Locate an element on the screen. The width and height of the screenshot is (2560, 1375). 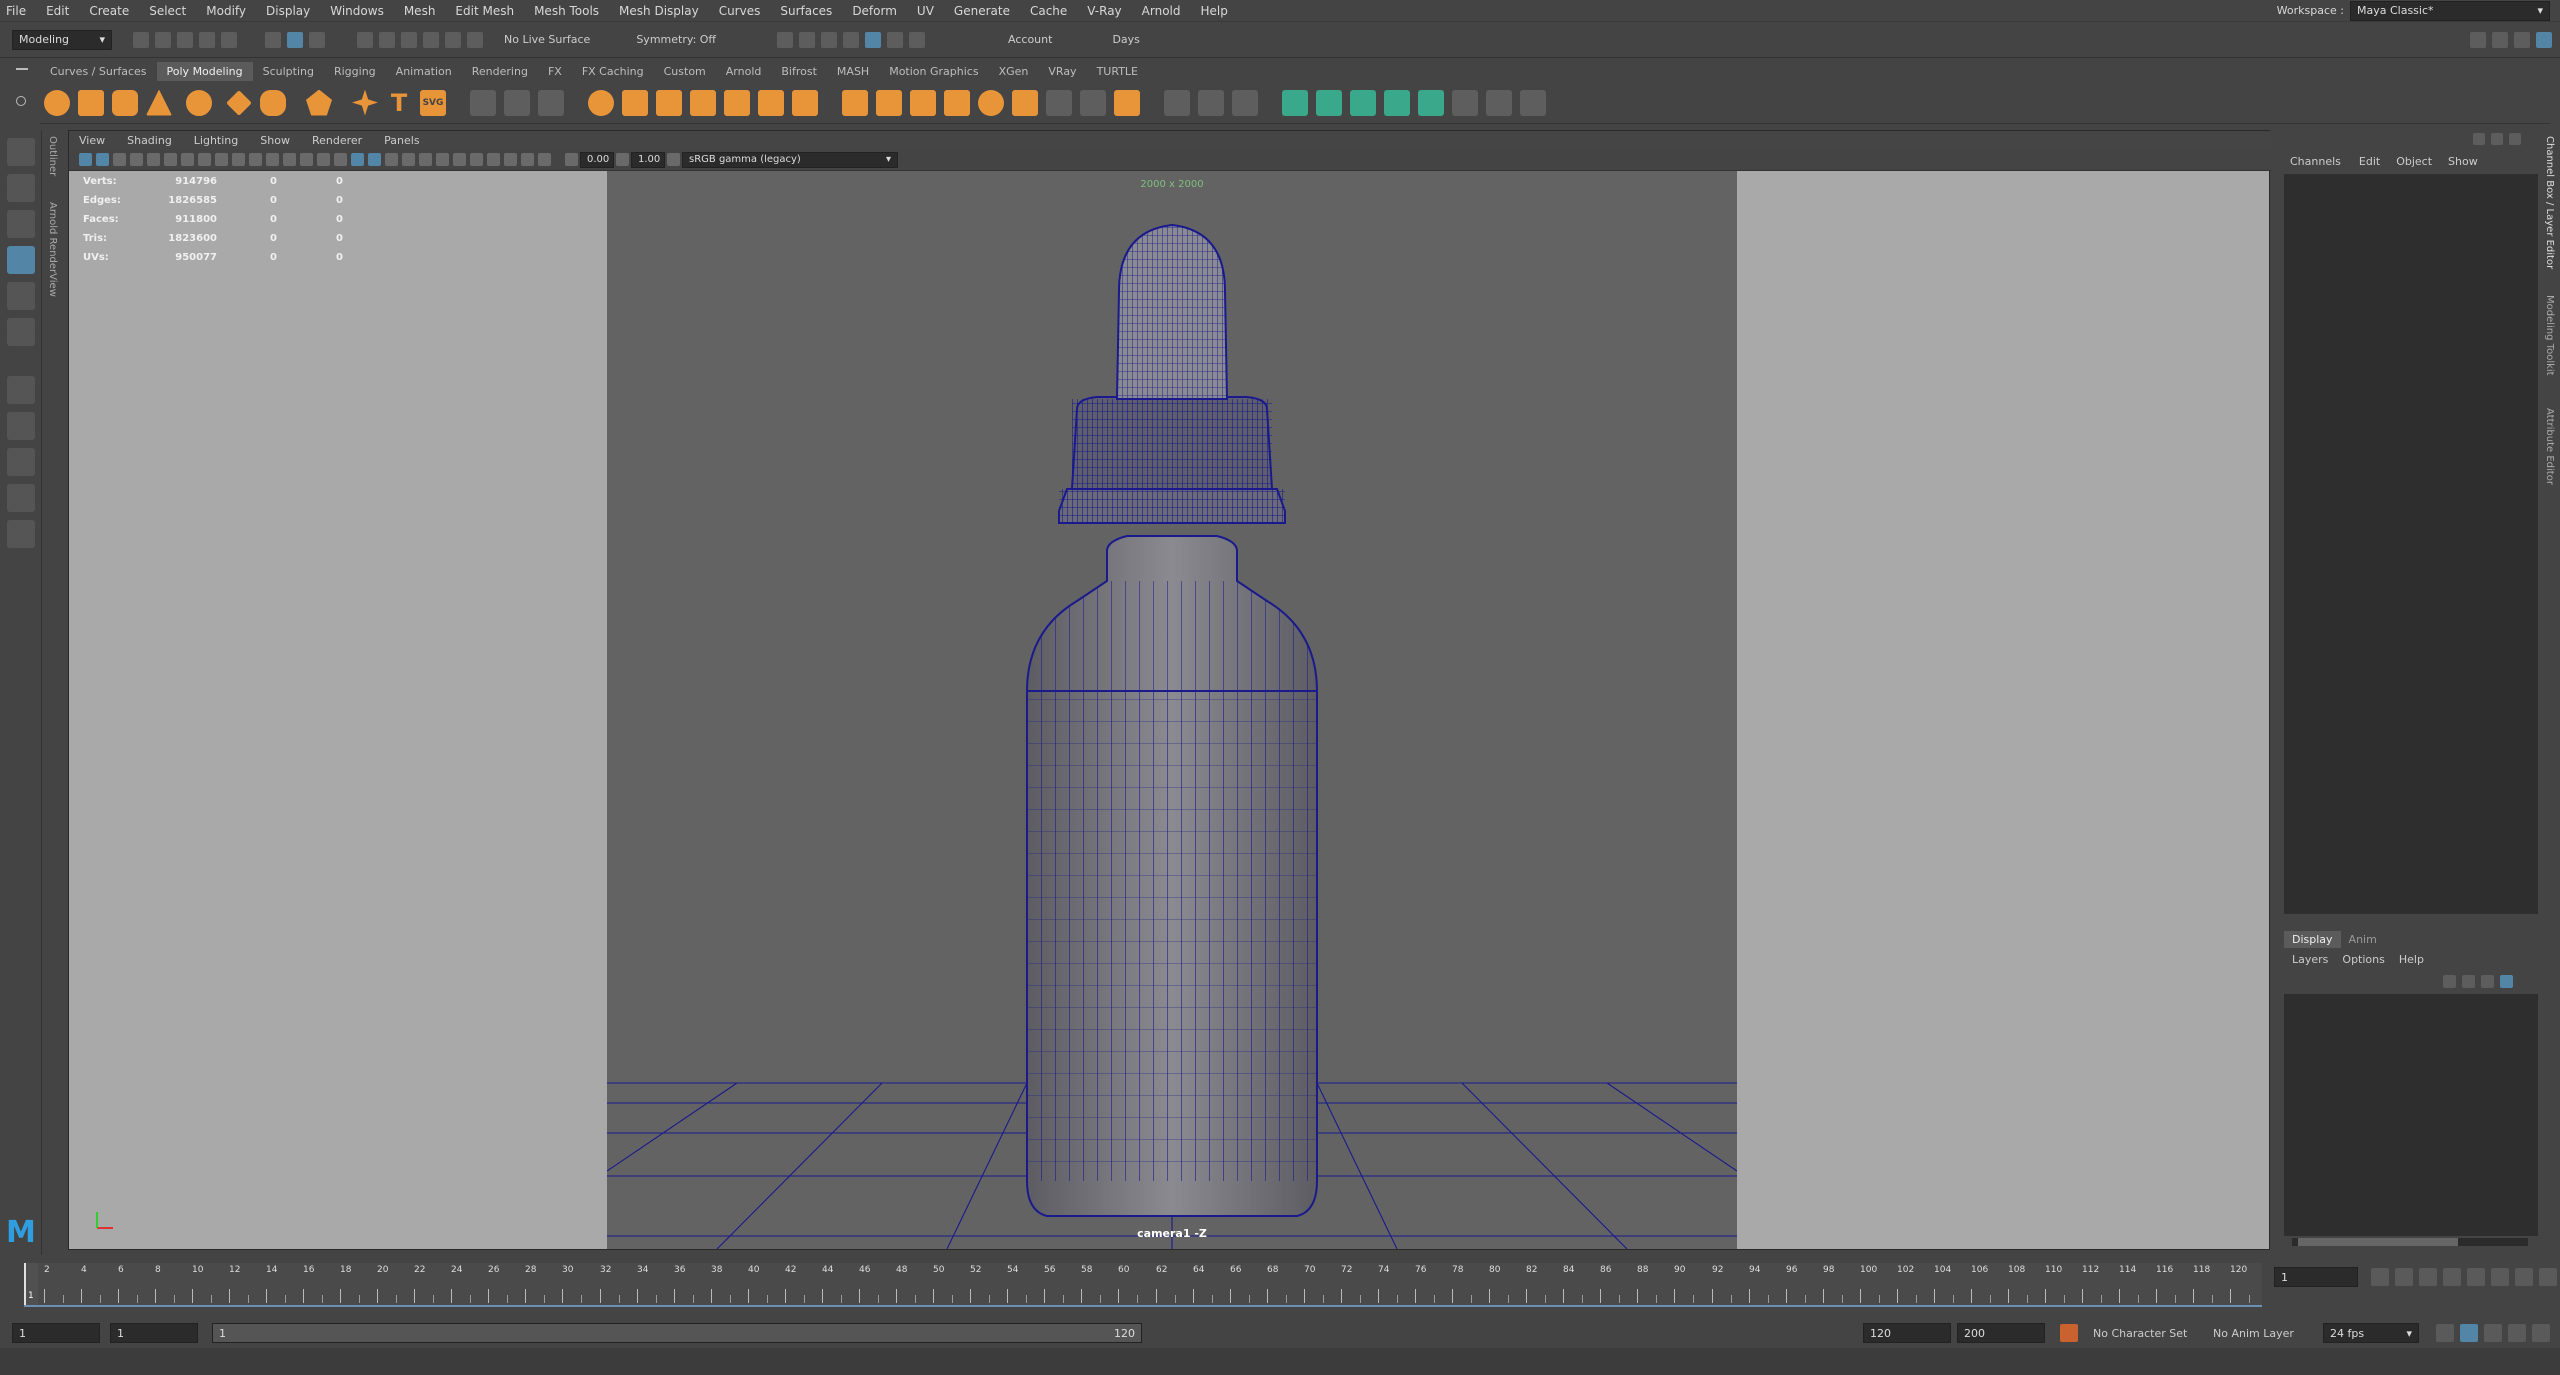
select-hierarchy-icon is located at coordinates (273, 39).